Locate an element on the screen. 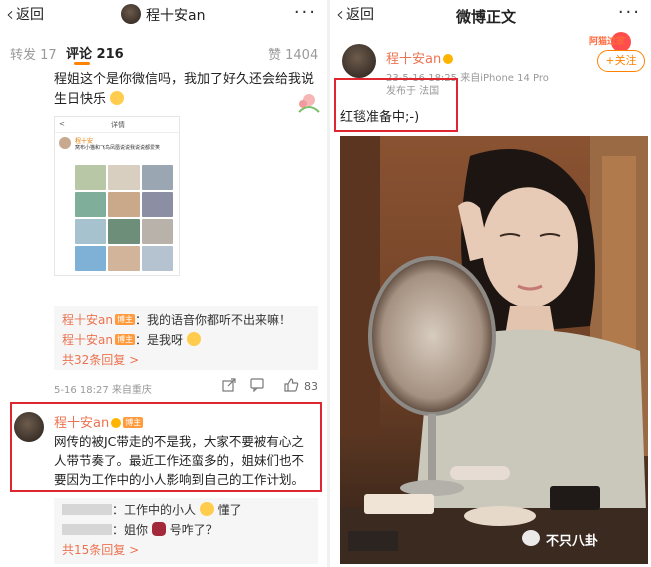 The height and width of the screenshot is (567, 651). embed-text: 窝布小猫和飞鸟凤凰说说我说说都爱笑 is located at coordinates (118, 148).